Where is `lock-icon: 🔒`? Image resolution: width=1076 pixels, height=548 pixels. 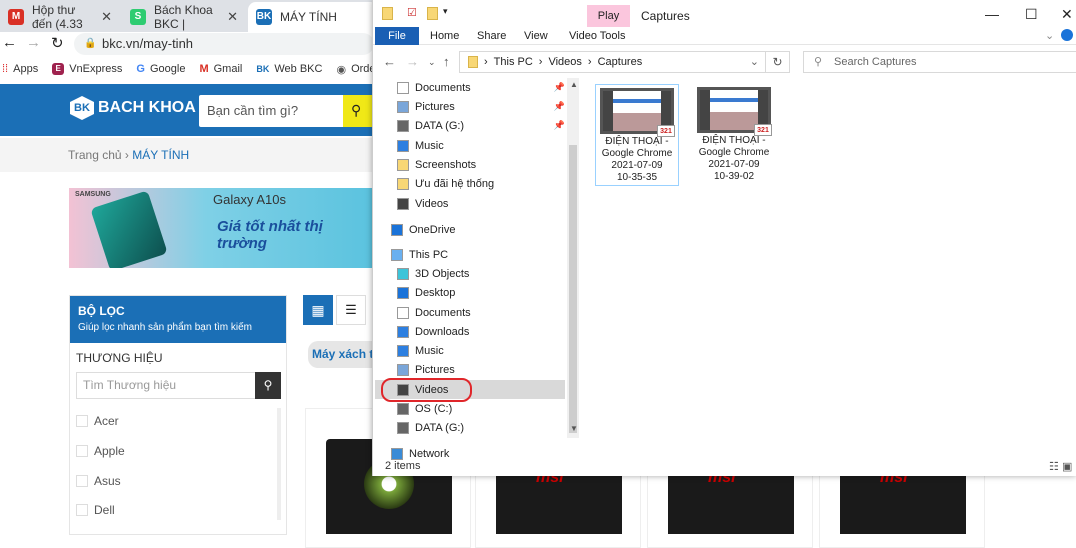 lock-icon: 🔒 is located at coordinates (90, 43).